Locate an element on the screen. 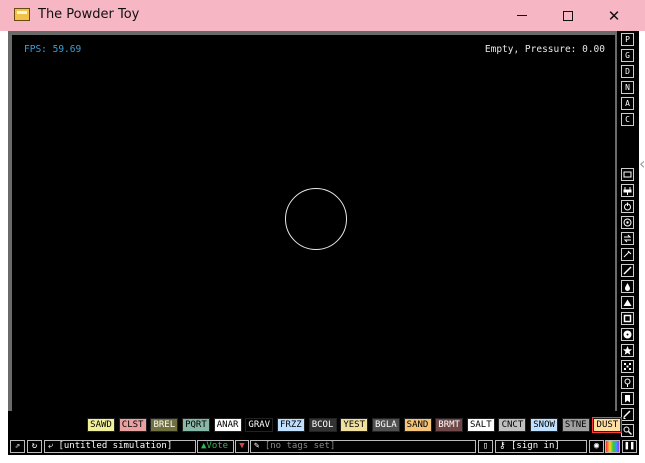 This screenshot has height=463, width=645. open-icon: ⇗ is located at coordinates (17, 446).